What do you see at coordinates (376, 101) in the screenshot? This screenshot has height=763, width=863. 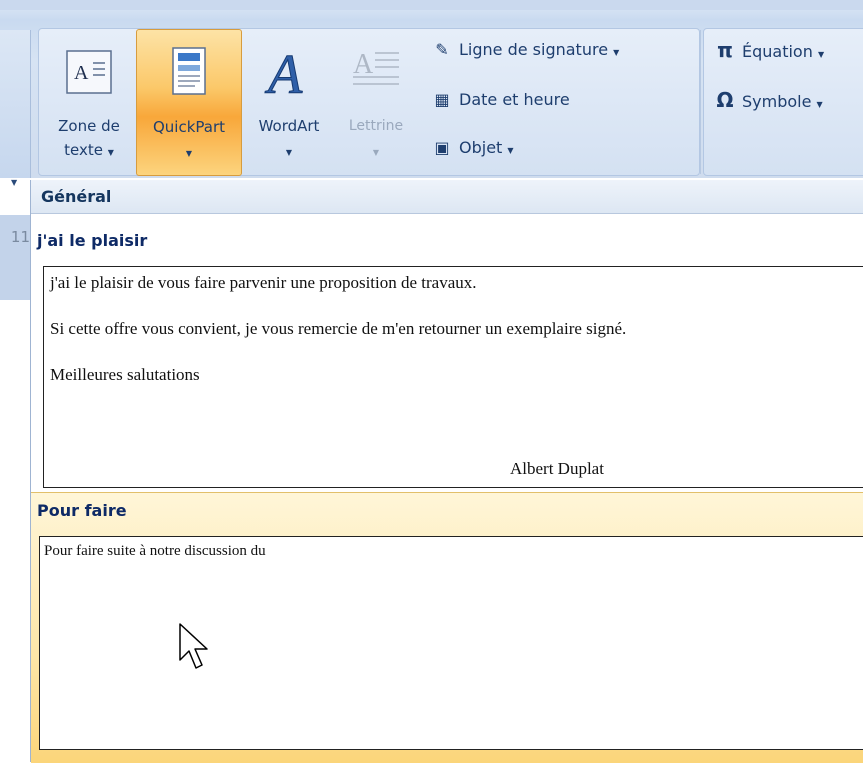 I see `dropcap-button: A Lettrine ▼` at bounding box center [376, 101].